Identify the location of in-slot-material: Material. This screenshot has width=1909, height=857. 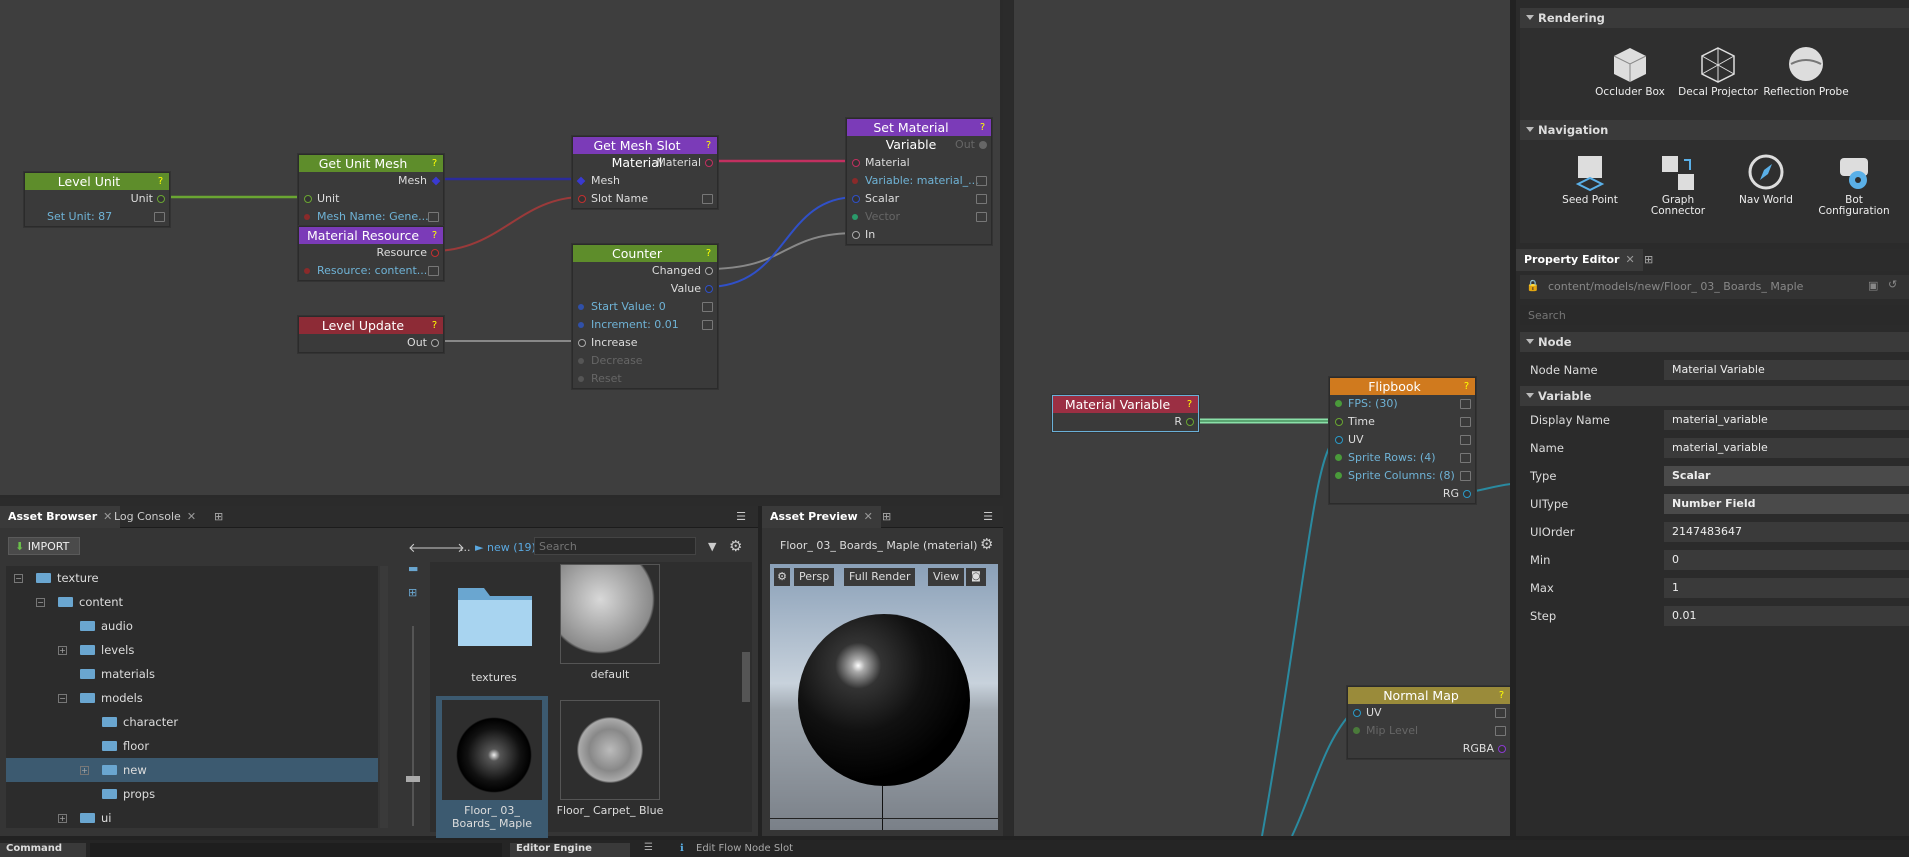
(919, 163).